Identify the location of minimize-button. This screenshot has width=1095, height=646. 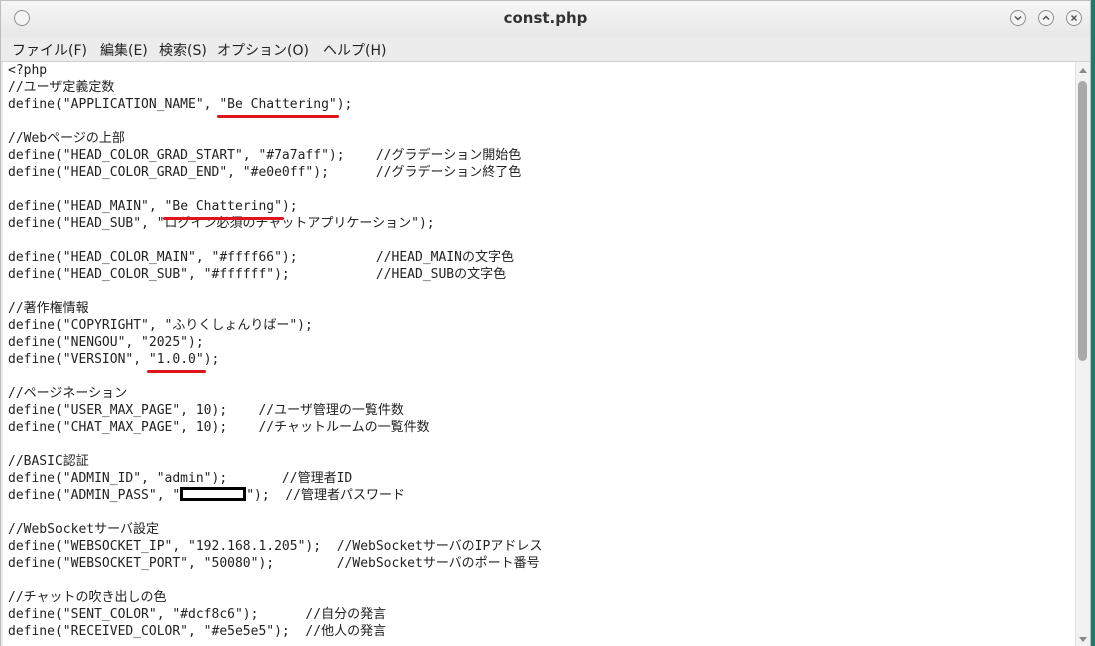
(1018, 18).